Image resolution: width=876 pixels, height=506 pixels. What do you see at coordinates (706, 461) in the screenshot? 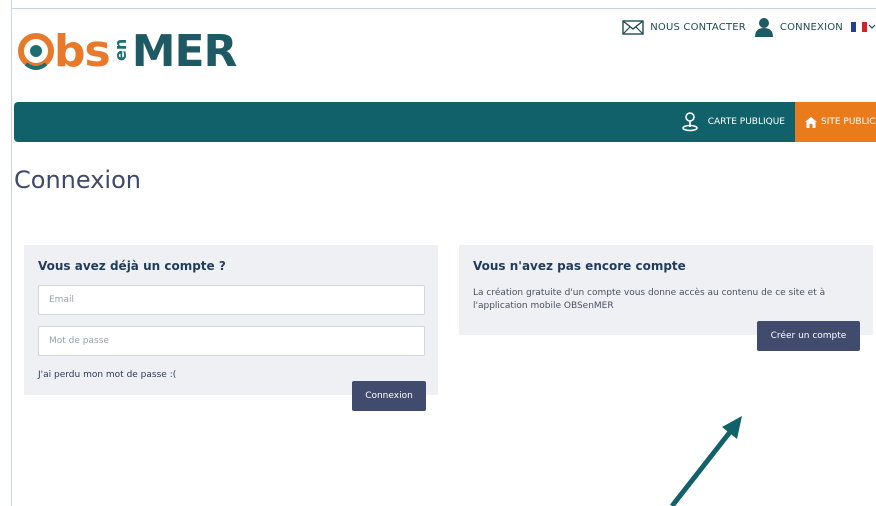
I see `arrow-icon` at bounding box center [706, 461].